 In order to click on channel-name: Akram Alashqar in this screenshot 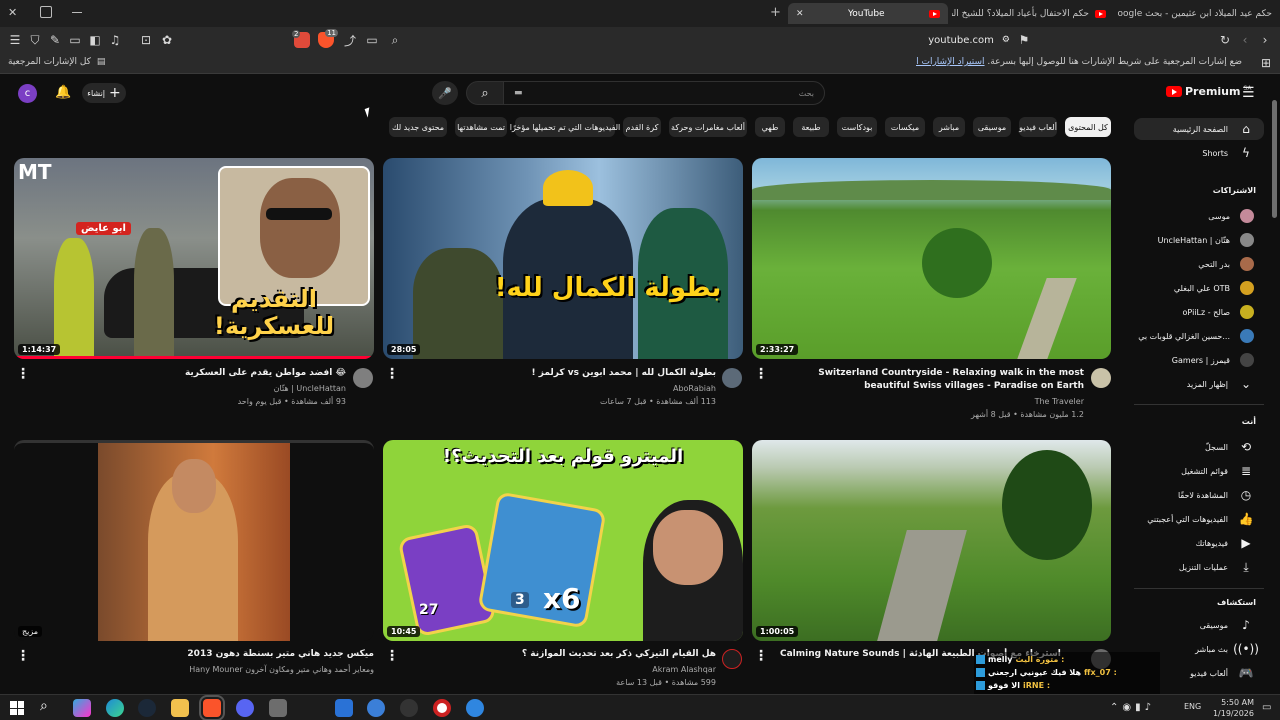, I will do `click(563, 669)`.